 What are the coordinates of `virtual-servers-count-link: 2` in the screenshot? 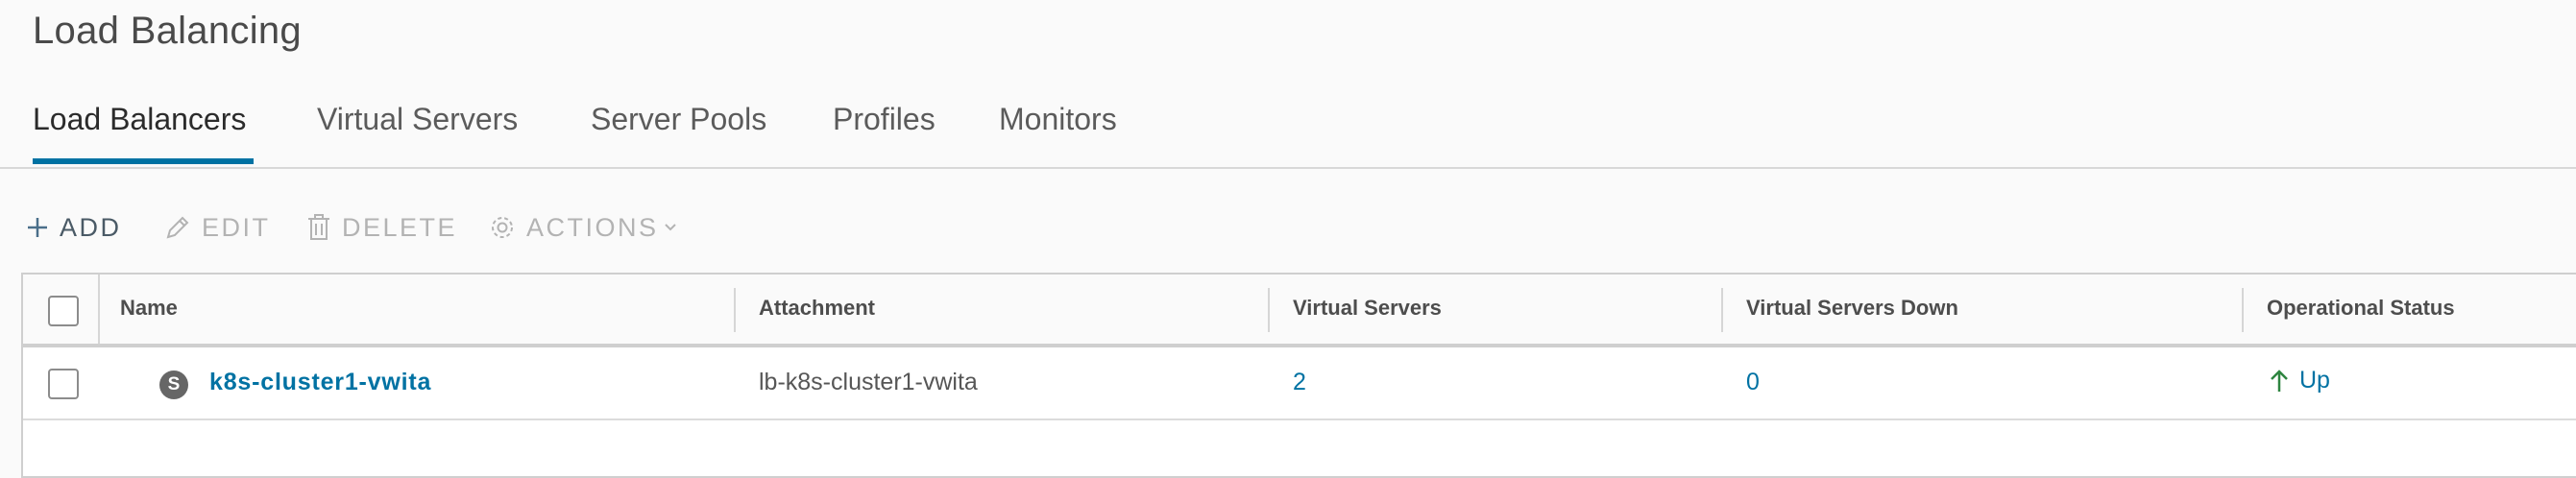 It's located at (1299, 382).